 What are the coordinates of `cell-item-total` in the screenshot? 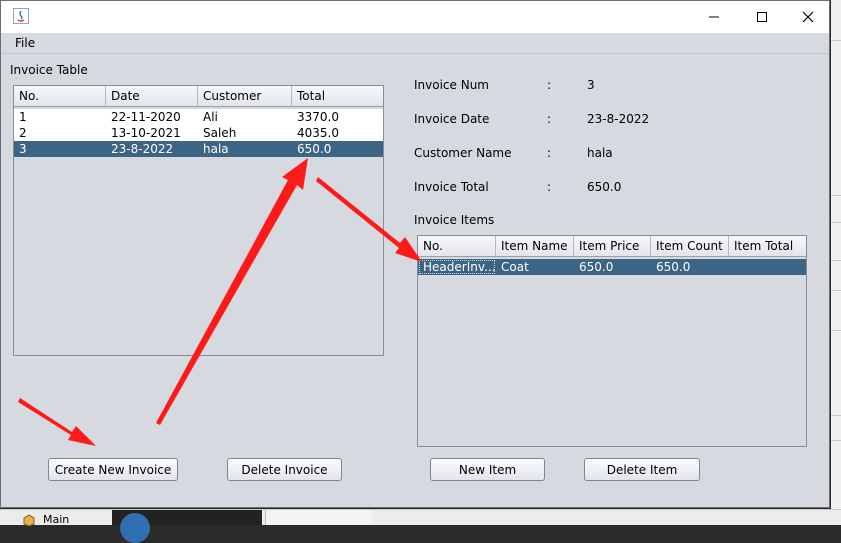 It's located at (767, 267).